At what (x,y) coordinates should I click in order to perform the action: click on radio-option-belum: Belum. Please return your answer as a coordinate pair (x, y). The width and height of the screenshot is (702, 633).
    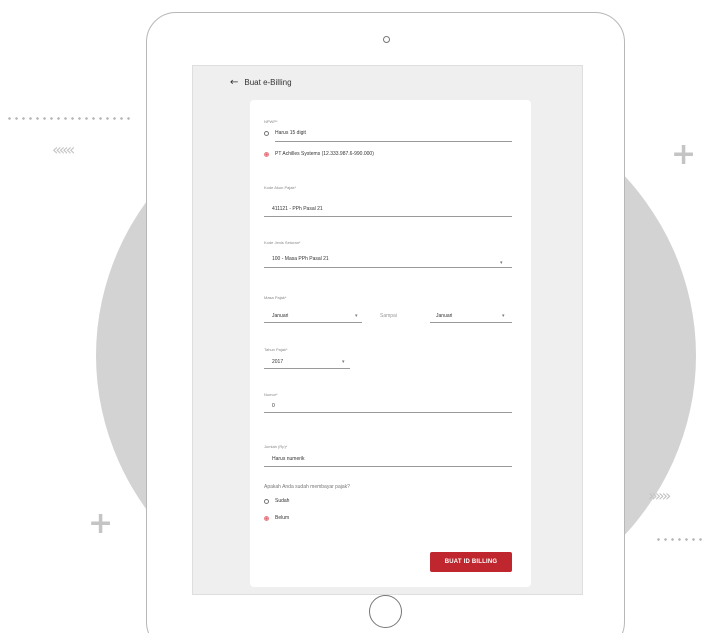
    Looking at the image, I should click on (276, 518).